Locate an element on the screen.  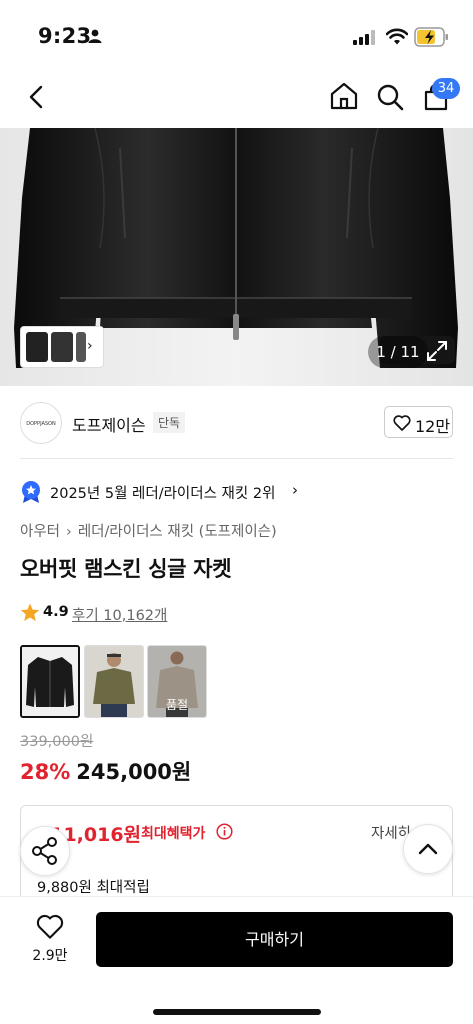
price-row: 28% 245,000원 is located at coordinates (105, 771).